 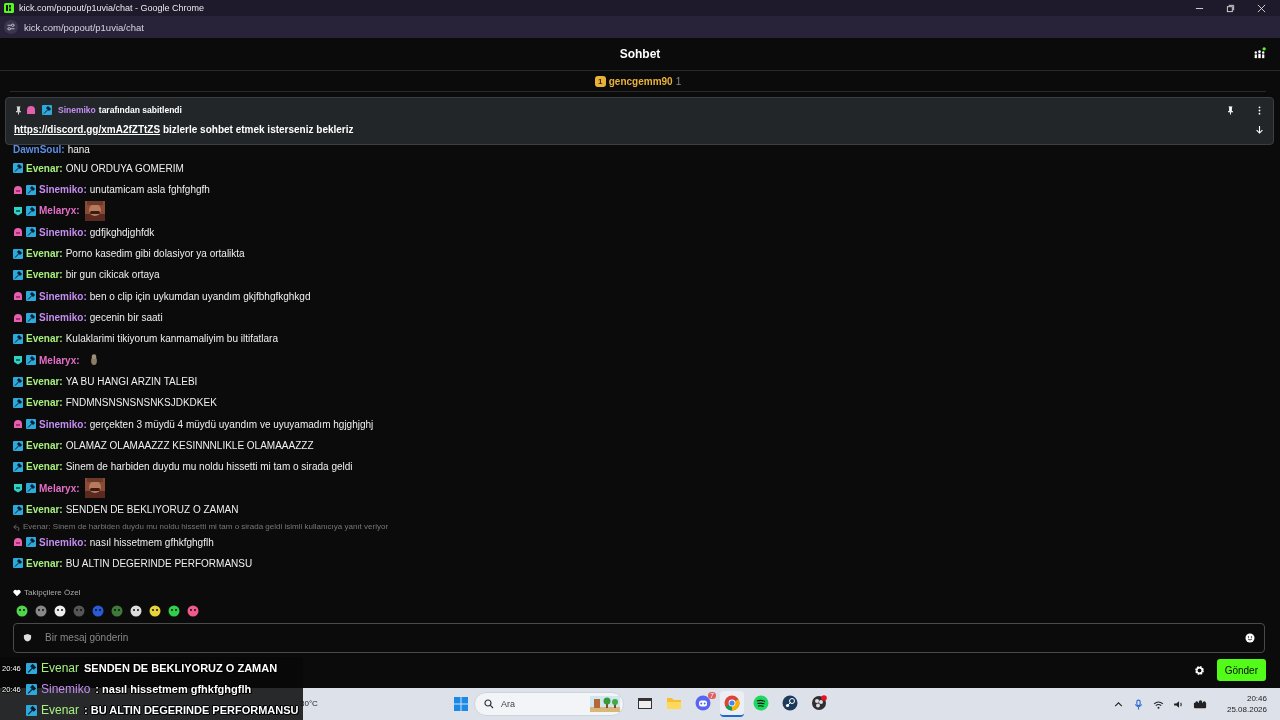 What do you see at coordinates (140, 110) in the screenshot?
I see `pinned-label: tarafından sabitlendi` at bounding box center [140, 110].